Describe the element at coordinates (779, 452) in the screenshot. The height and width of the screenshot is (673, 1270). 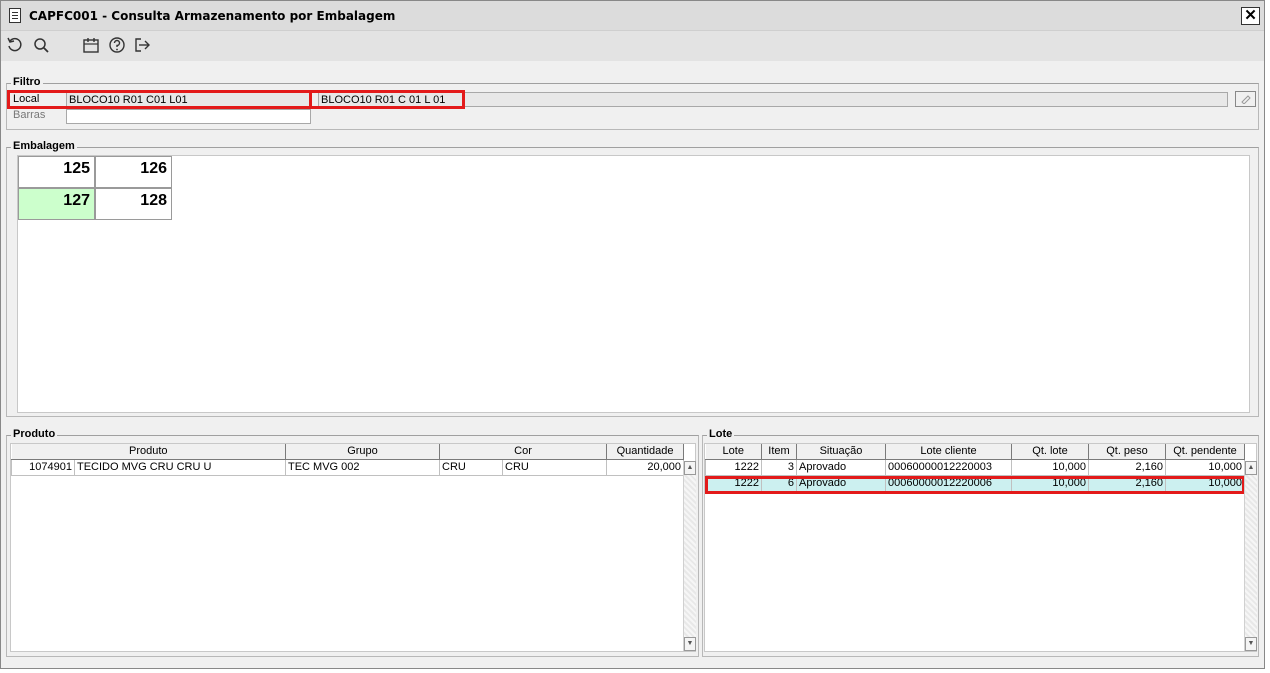
I see `col-item: Item` at that location.